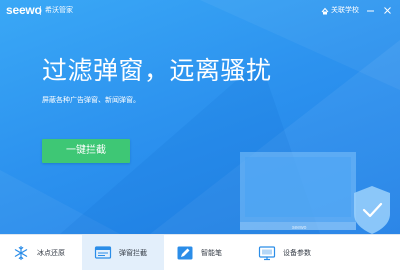 This screenshot has height=270, width=400. I want to click on close-icon, so click(387, 10).